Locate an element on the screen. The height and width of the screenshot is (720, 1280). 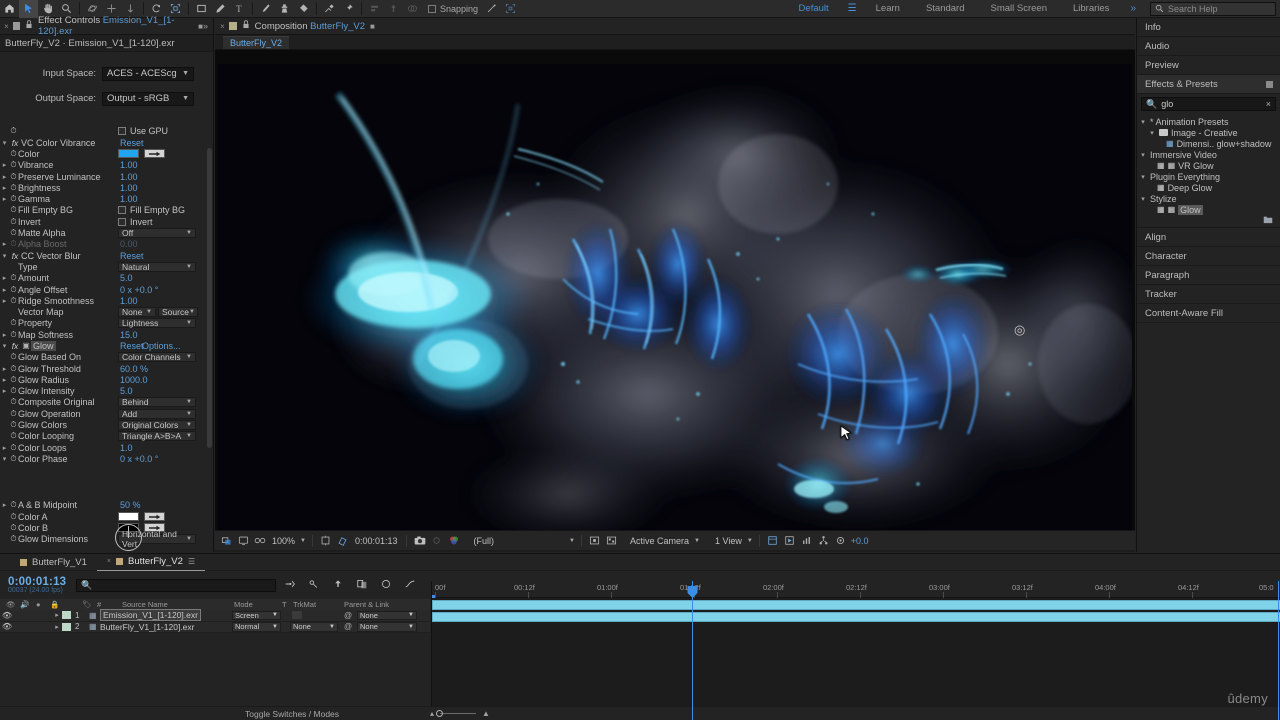
tree-item-glow: ▦ ▦ Glow is located at coordinates (1209, 209).